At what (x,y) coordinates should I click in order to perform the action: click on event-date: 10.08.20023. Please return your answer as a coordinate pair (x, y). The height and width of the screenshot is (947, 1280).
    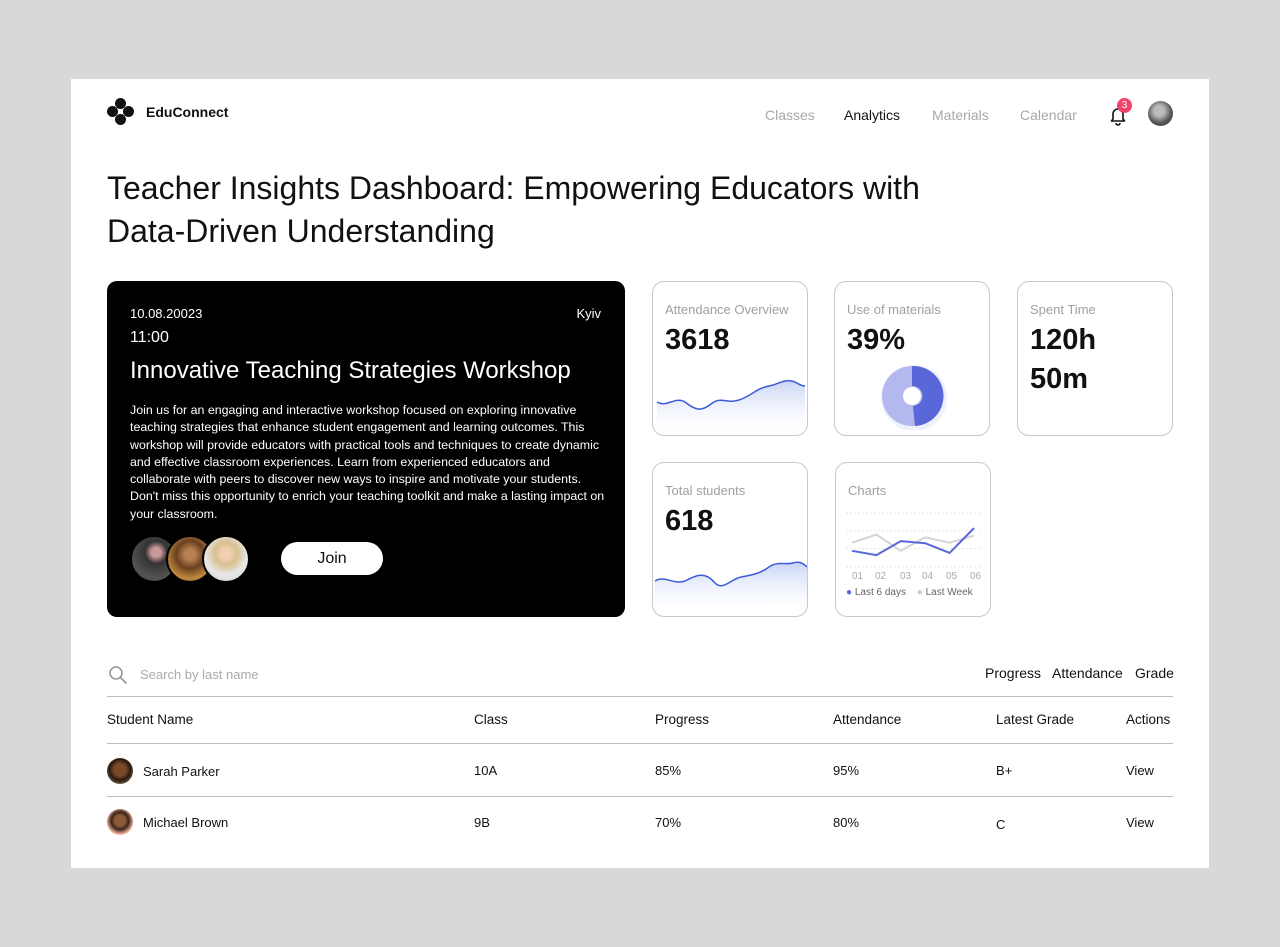
    Looking at the image, I should click on (166, 313).